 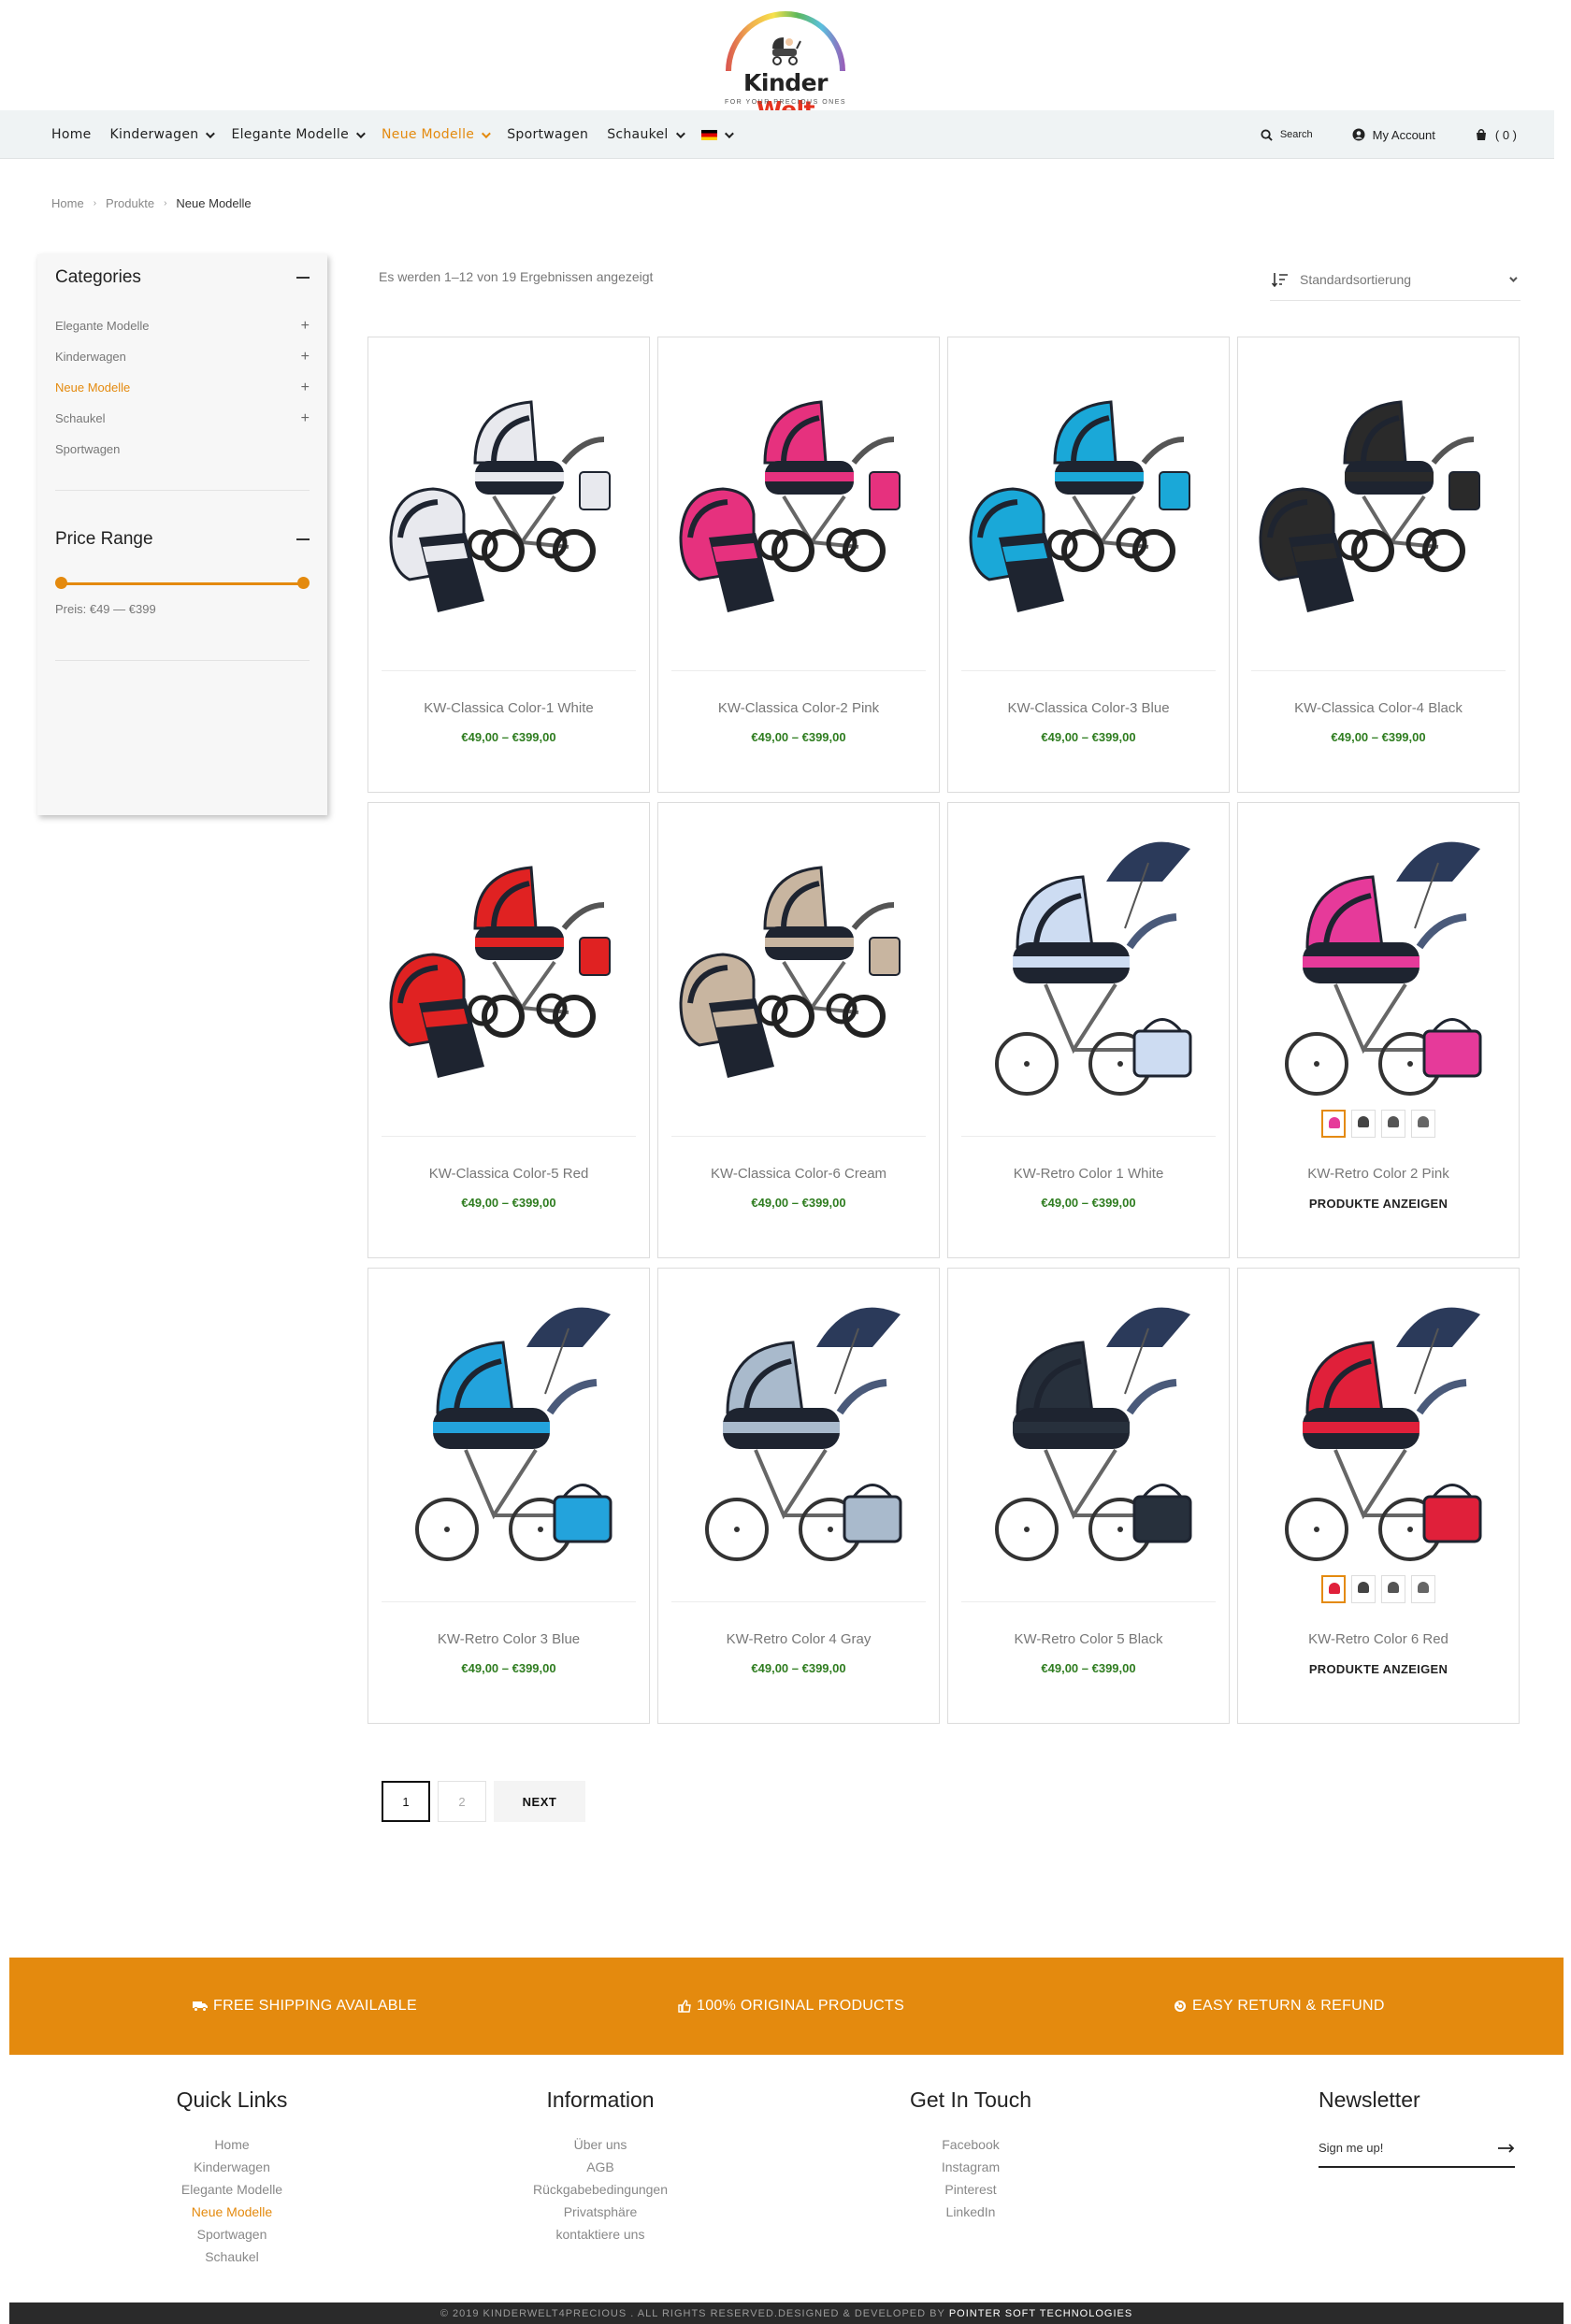 What do you see at coordinates (1378, 708) in the screenshot?
I see `product-name: KW-Classica Color-4 Black` at bounding box center [1378, 708].